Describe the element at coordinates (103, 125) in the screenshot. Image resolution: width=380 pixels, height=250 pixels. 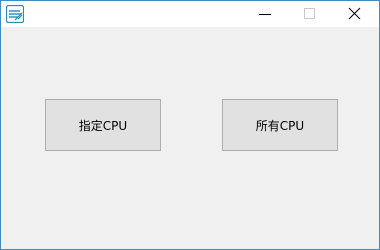
I see `specified-cpu-button: 指定CPU` at that location.